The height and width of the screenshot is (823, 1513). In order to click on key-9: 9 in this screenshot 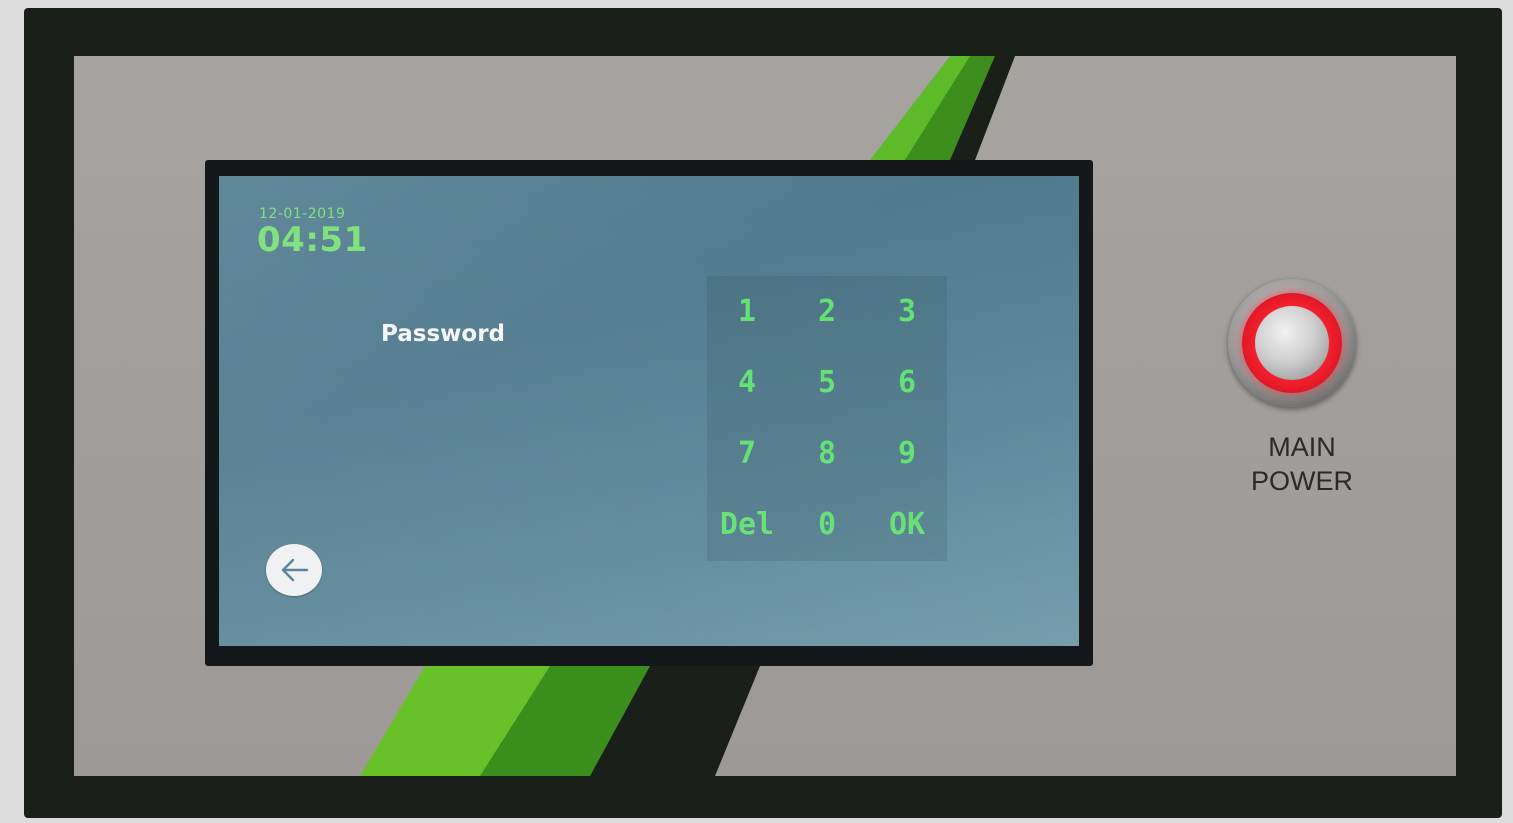, I will do `click(907, 453)`.